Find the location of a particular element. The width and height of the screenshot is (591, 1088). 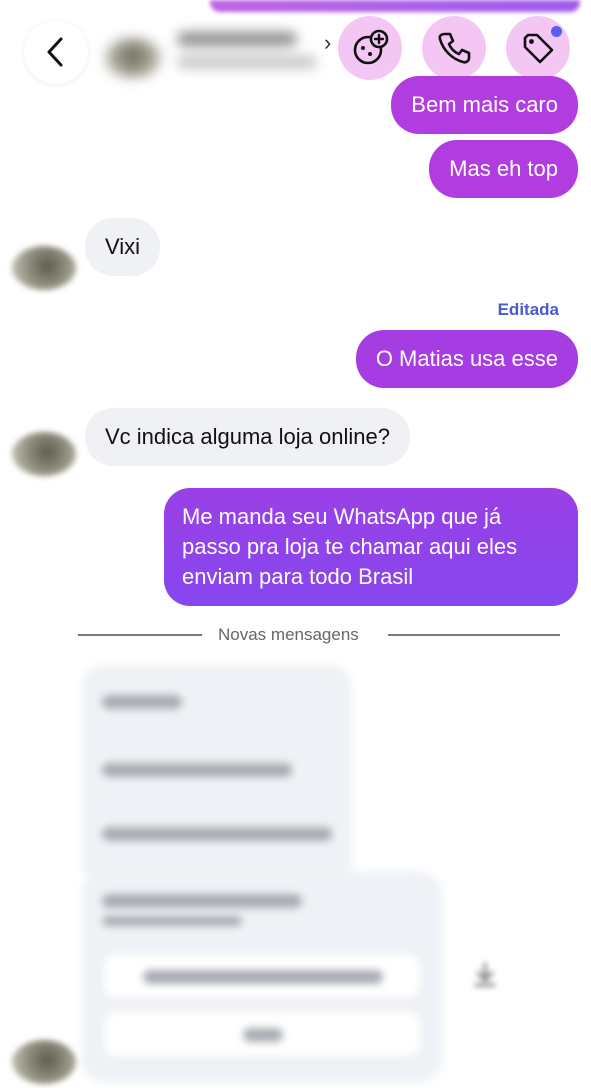

tag-icon is located at coordinates (538, 48).